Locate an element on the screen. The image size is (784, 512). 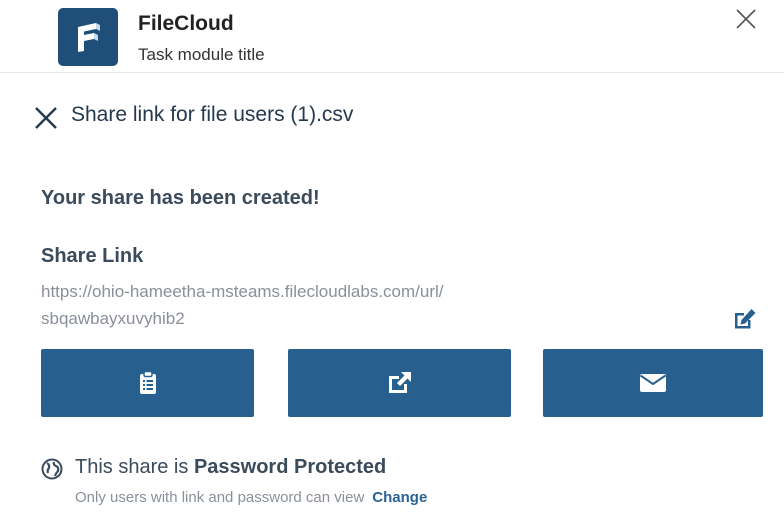
clipboard-icon is located at coordinates (147, 382).